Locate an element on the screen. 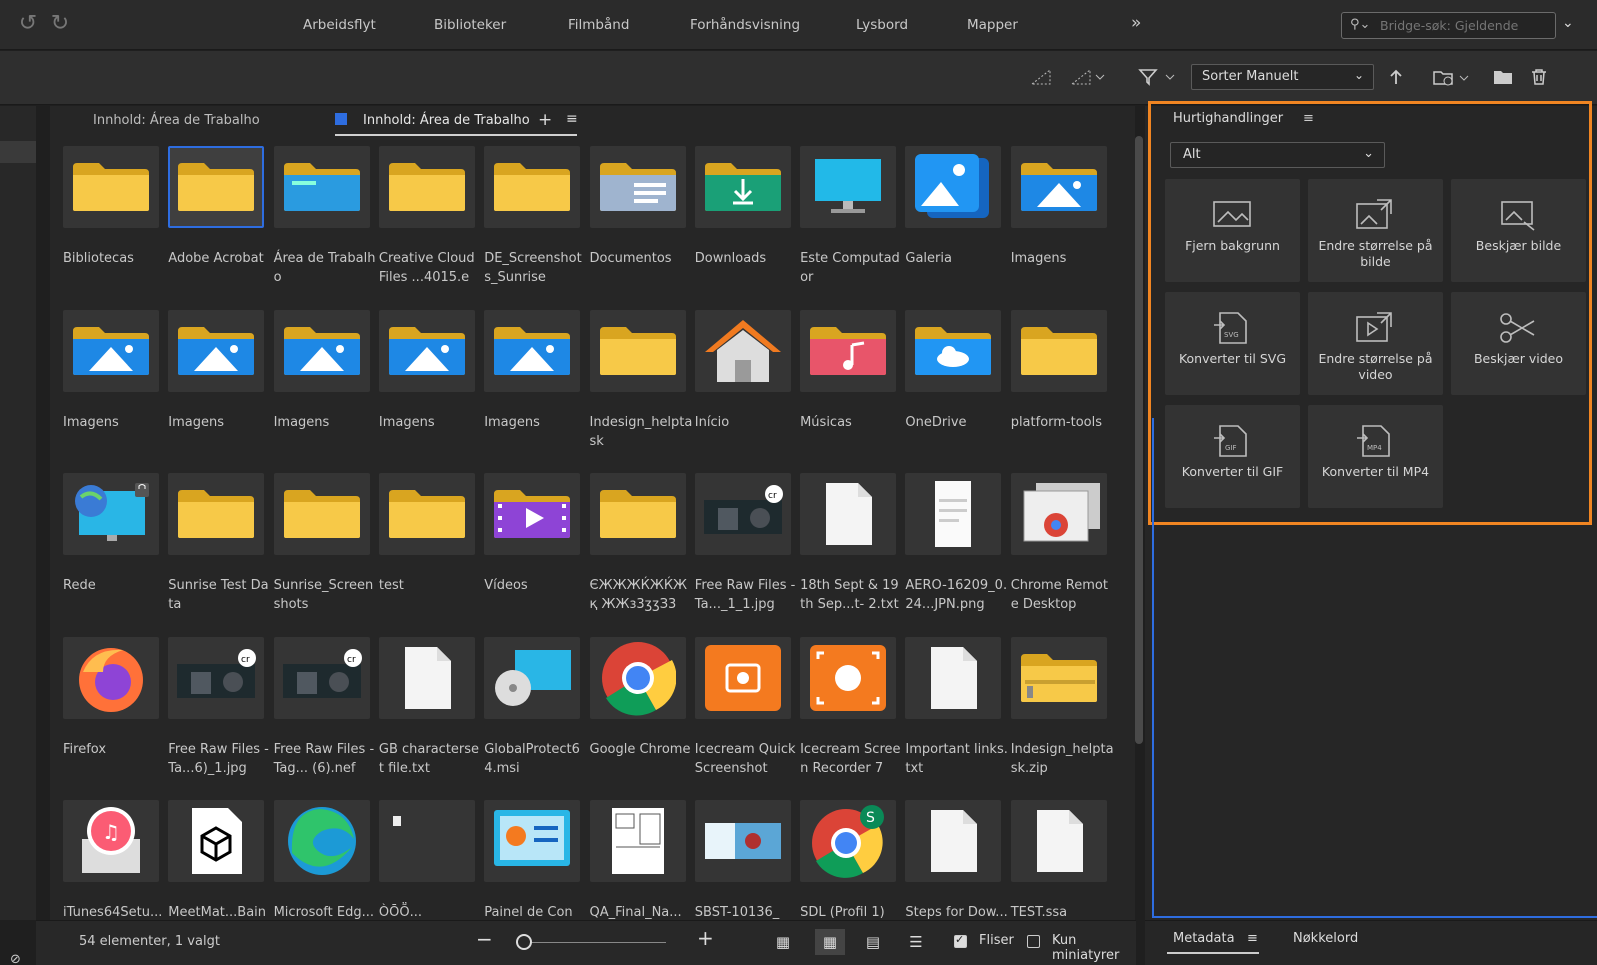 This screenshot has height=965, width=1597. tab-keywords: Nøkkelord is located at coordinates (1325, 938).